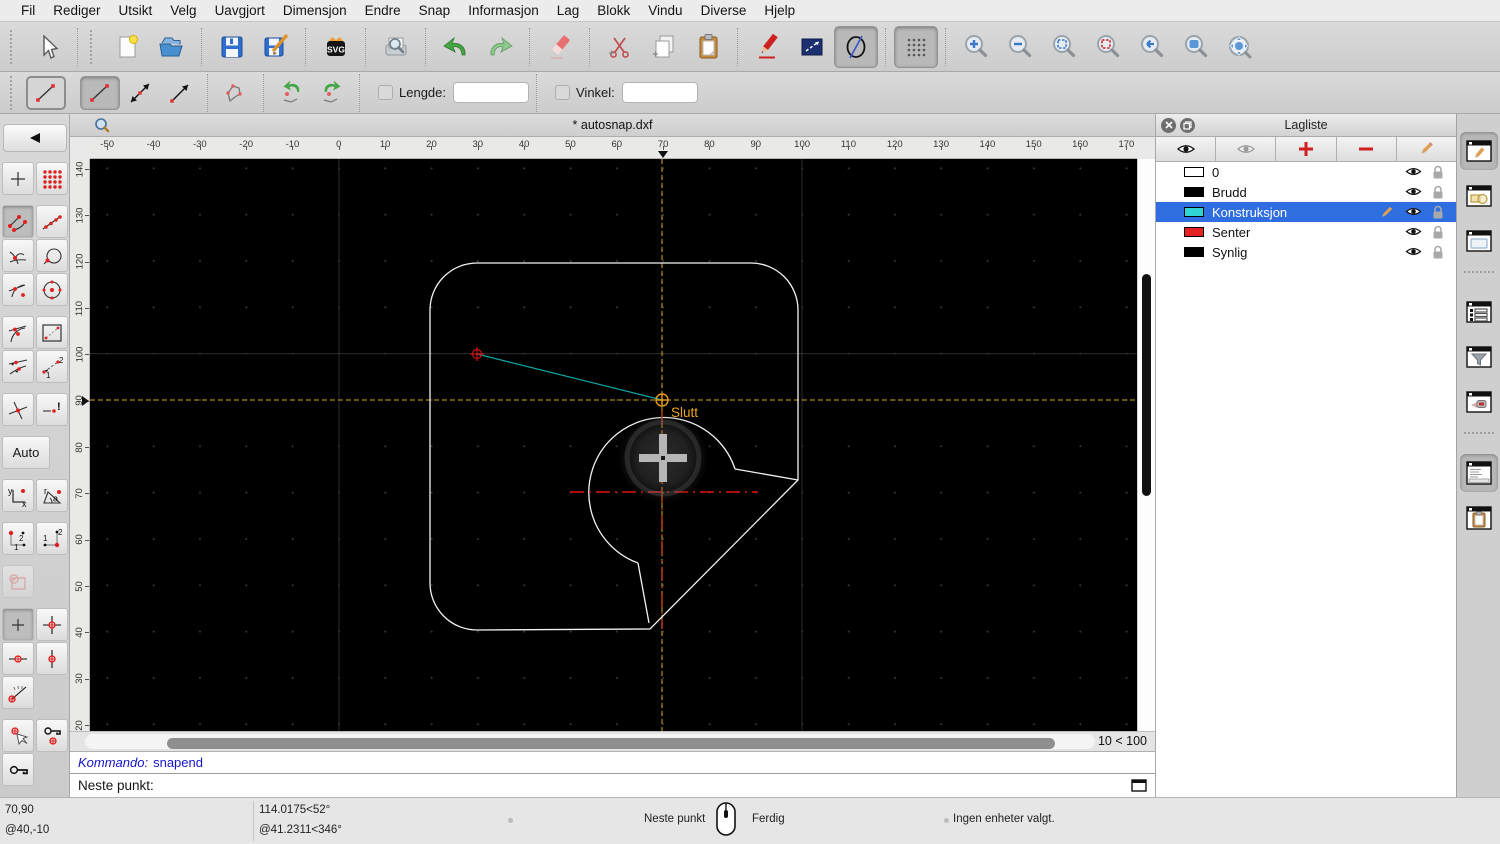  I want to click on export-svg-button: SVG, so click(336, 47).